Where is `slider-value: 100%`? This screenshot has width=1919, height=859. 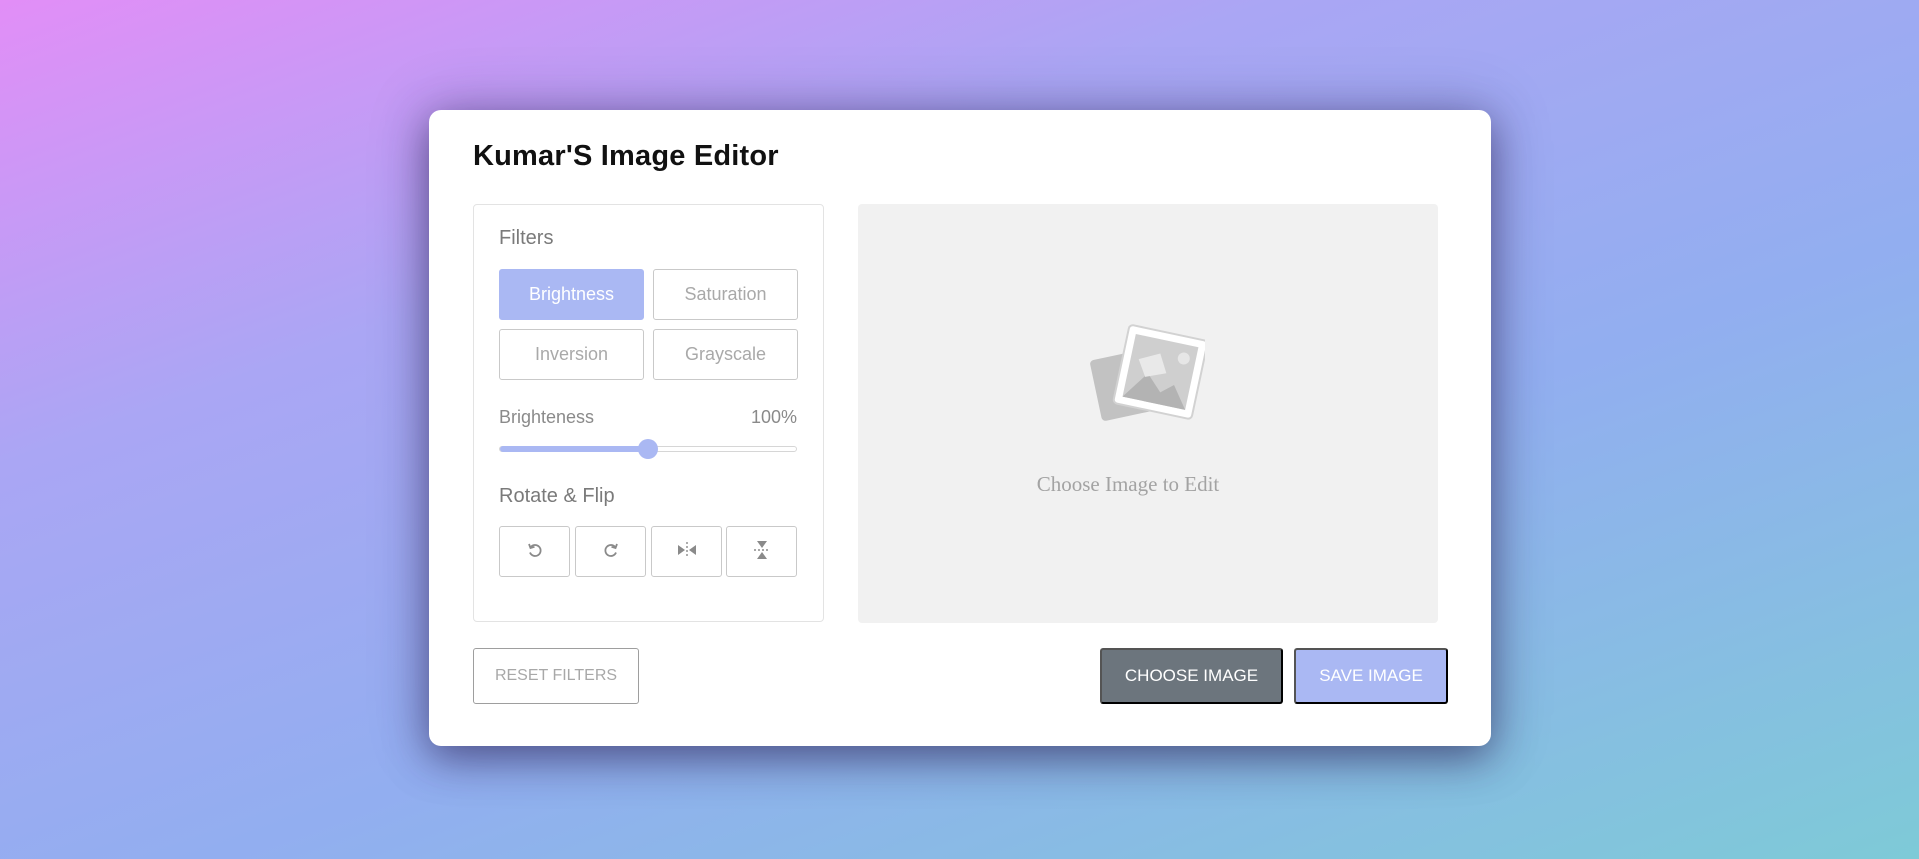
slider-value: 100% is located at coordinates (773, 417).